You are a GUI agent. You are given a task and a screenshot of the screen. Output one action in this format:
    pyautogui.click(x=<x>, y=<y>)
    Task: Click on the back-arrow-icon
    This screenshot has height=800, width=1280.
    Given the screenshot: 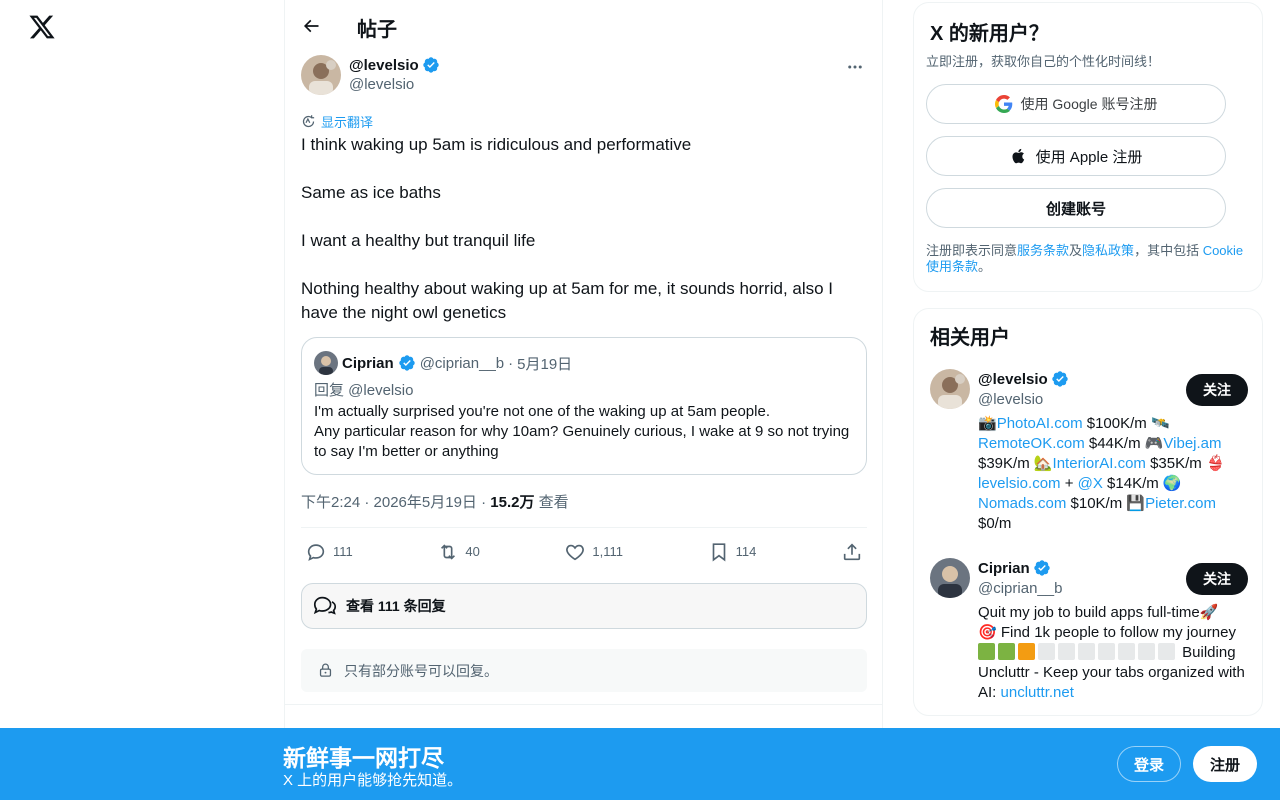 What is the action you would take?
    pyautogui.click(x=311, y=26)
    